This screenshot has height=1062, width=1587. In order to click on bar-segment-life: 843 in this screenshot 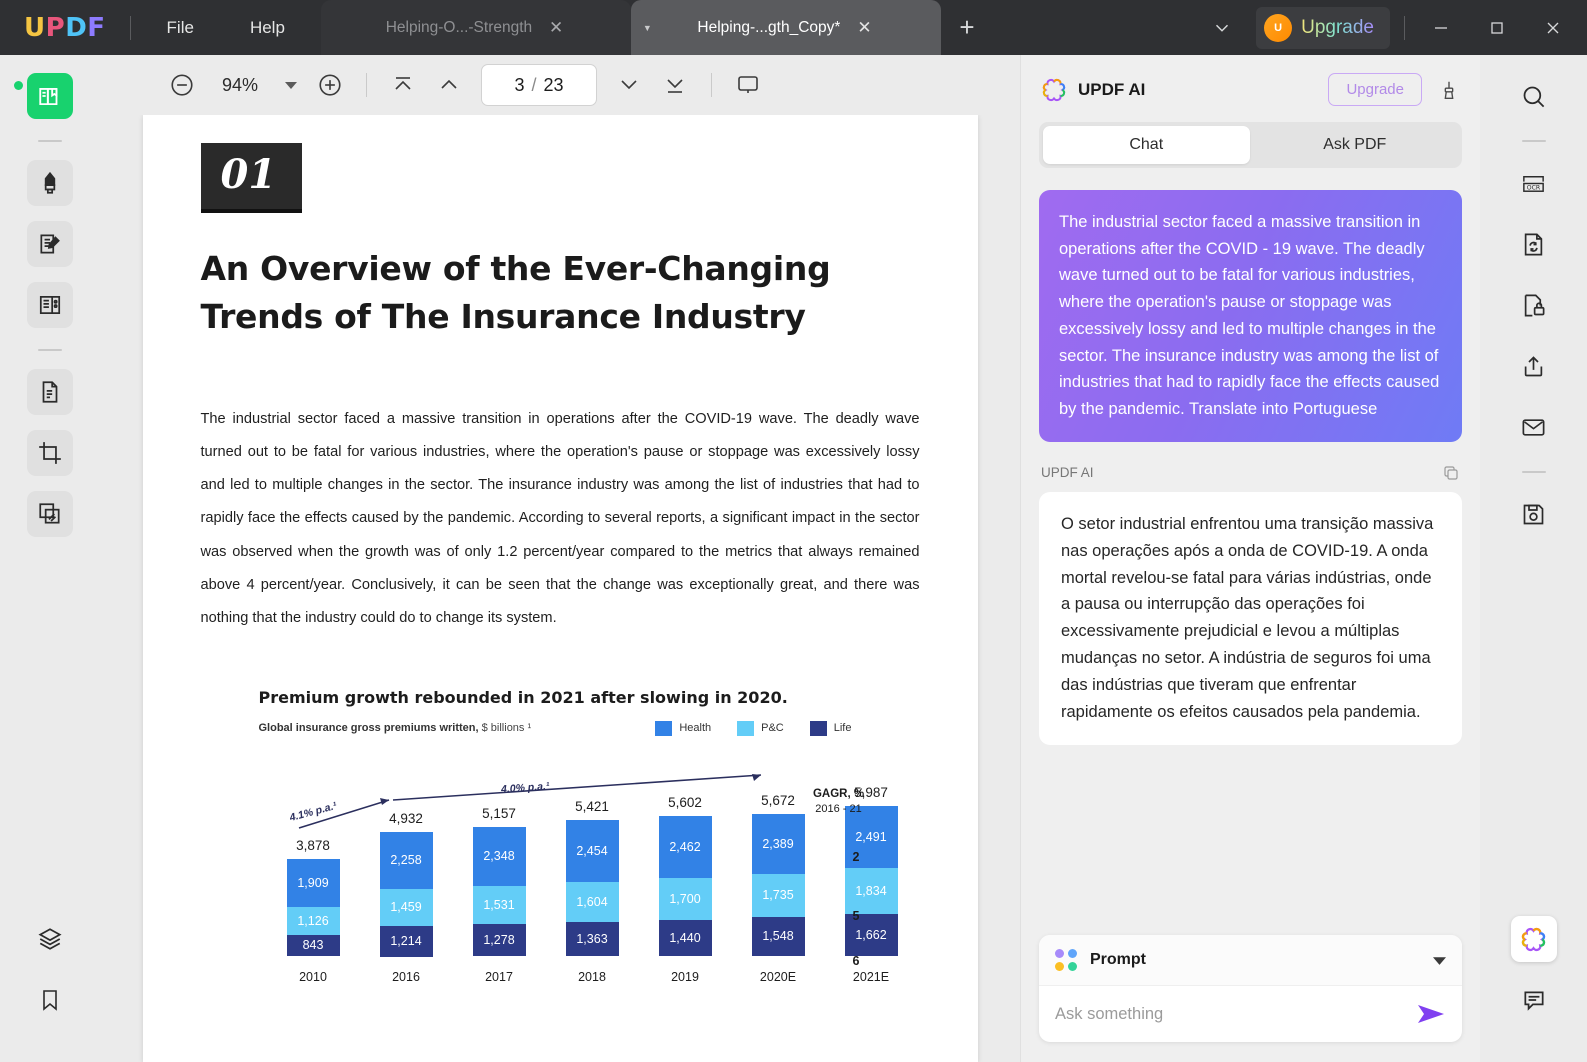, I will do `click(313, 945)`.